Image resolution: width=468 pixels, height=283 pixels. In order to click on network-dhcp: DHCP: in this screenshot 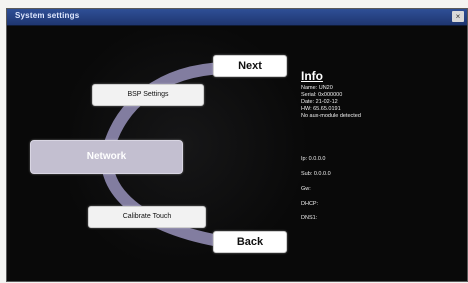, I will do `click(310, 204)`.